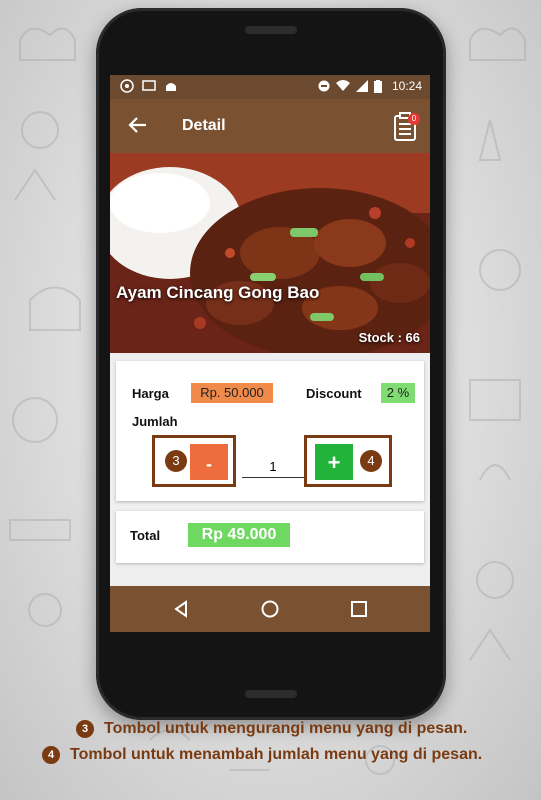 The height and width of the screenshot is (800, 541). I want to click on nav-recents-icon, so click(359, 609).